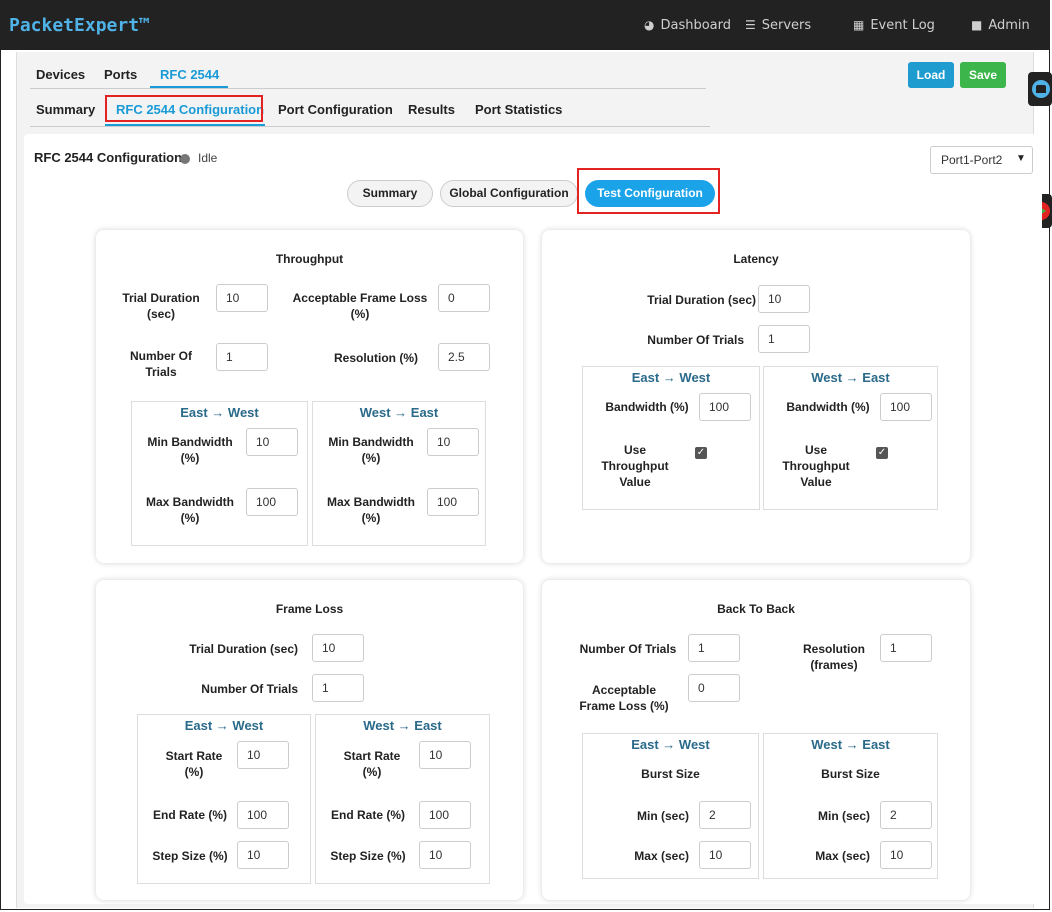 This screenshot has height=912, width=1052. What do you see at coordinates (983, 75) in the screenshot?
I see `save-button: Save` at bounding box center [983, 75].